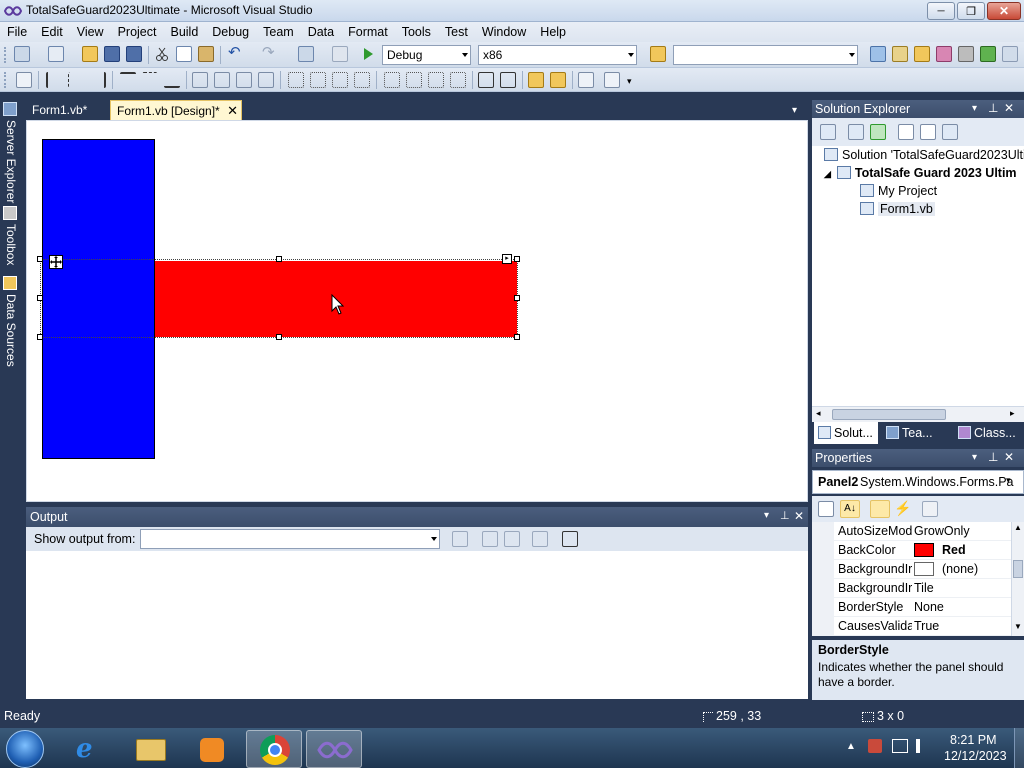 The width and height of the screenshot is (1024, 768). What do you see at coordinates (306, 54) in the screenshot?
I see `navigate-backward-icon` at bounding box center [306, 54].